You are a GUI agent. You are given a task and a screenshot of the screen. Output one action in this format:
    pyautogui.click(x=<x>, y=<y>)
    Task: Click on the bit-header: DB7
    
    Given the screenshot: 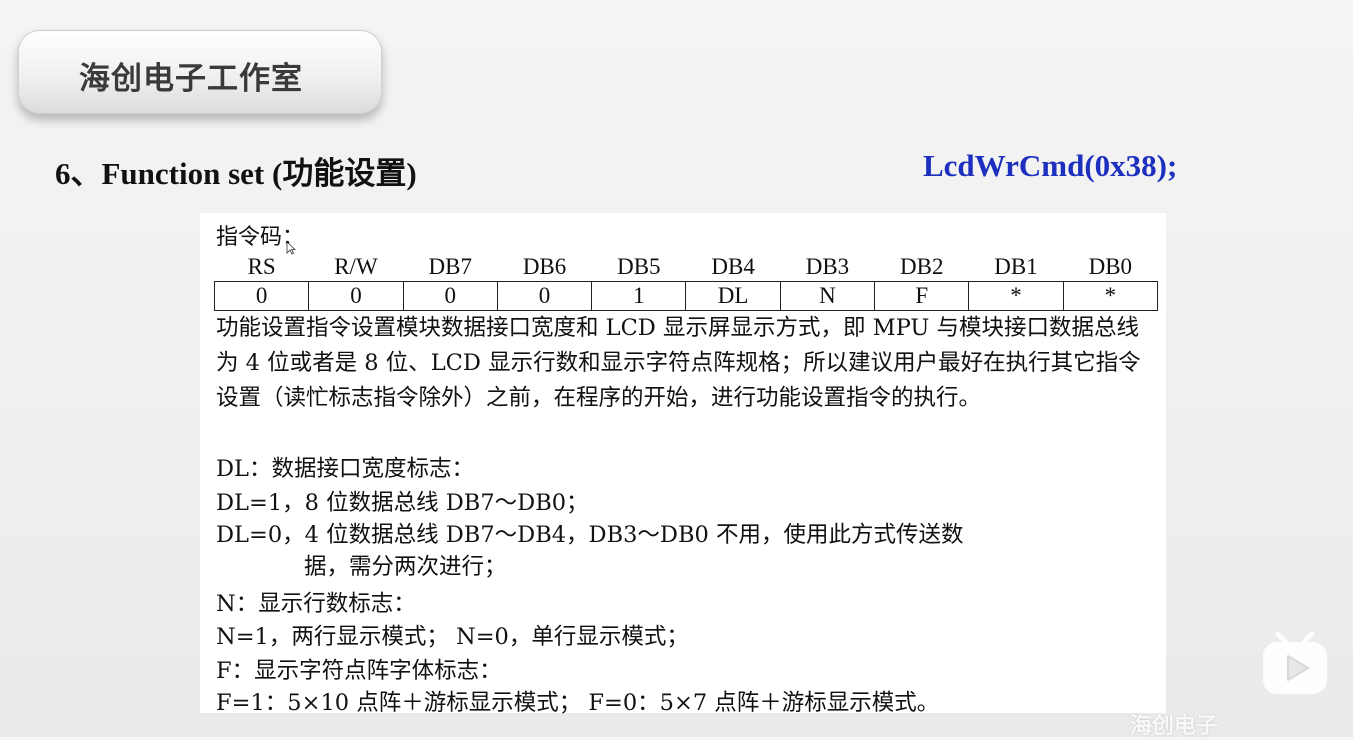 What is the action you would take?
    pyautogui.click(x=450, y=266)
    